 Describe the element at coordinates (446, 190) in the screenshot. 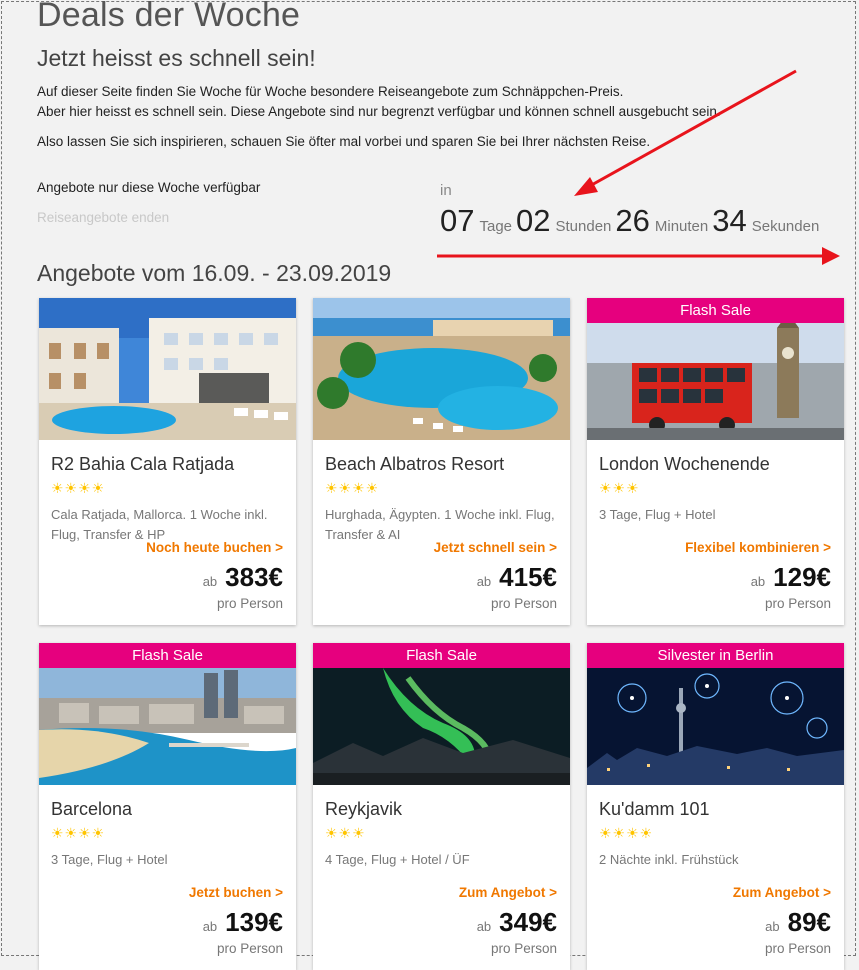

I see `countdown-prefix: in` at that location.